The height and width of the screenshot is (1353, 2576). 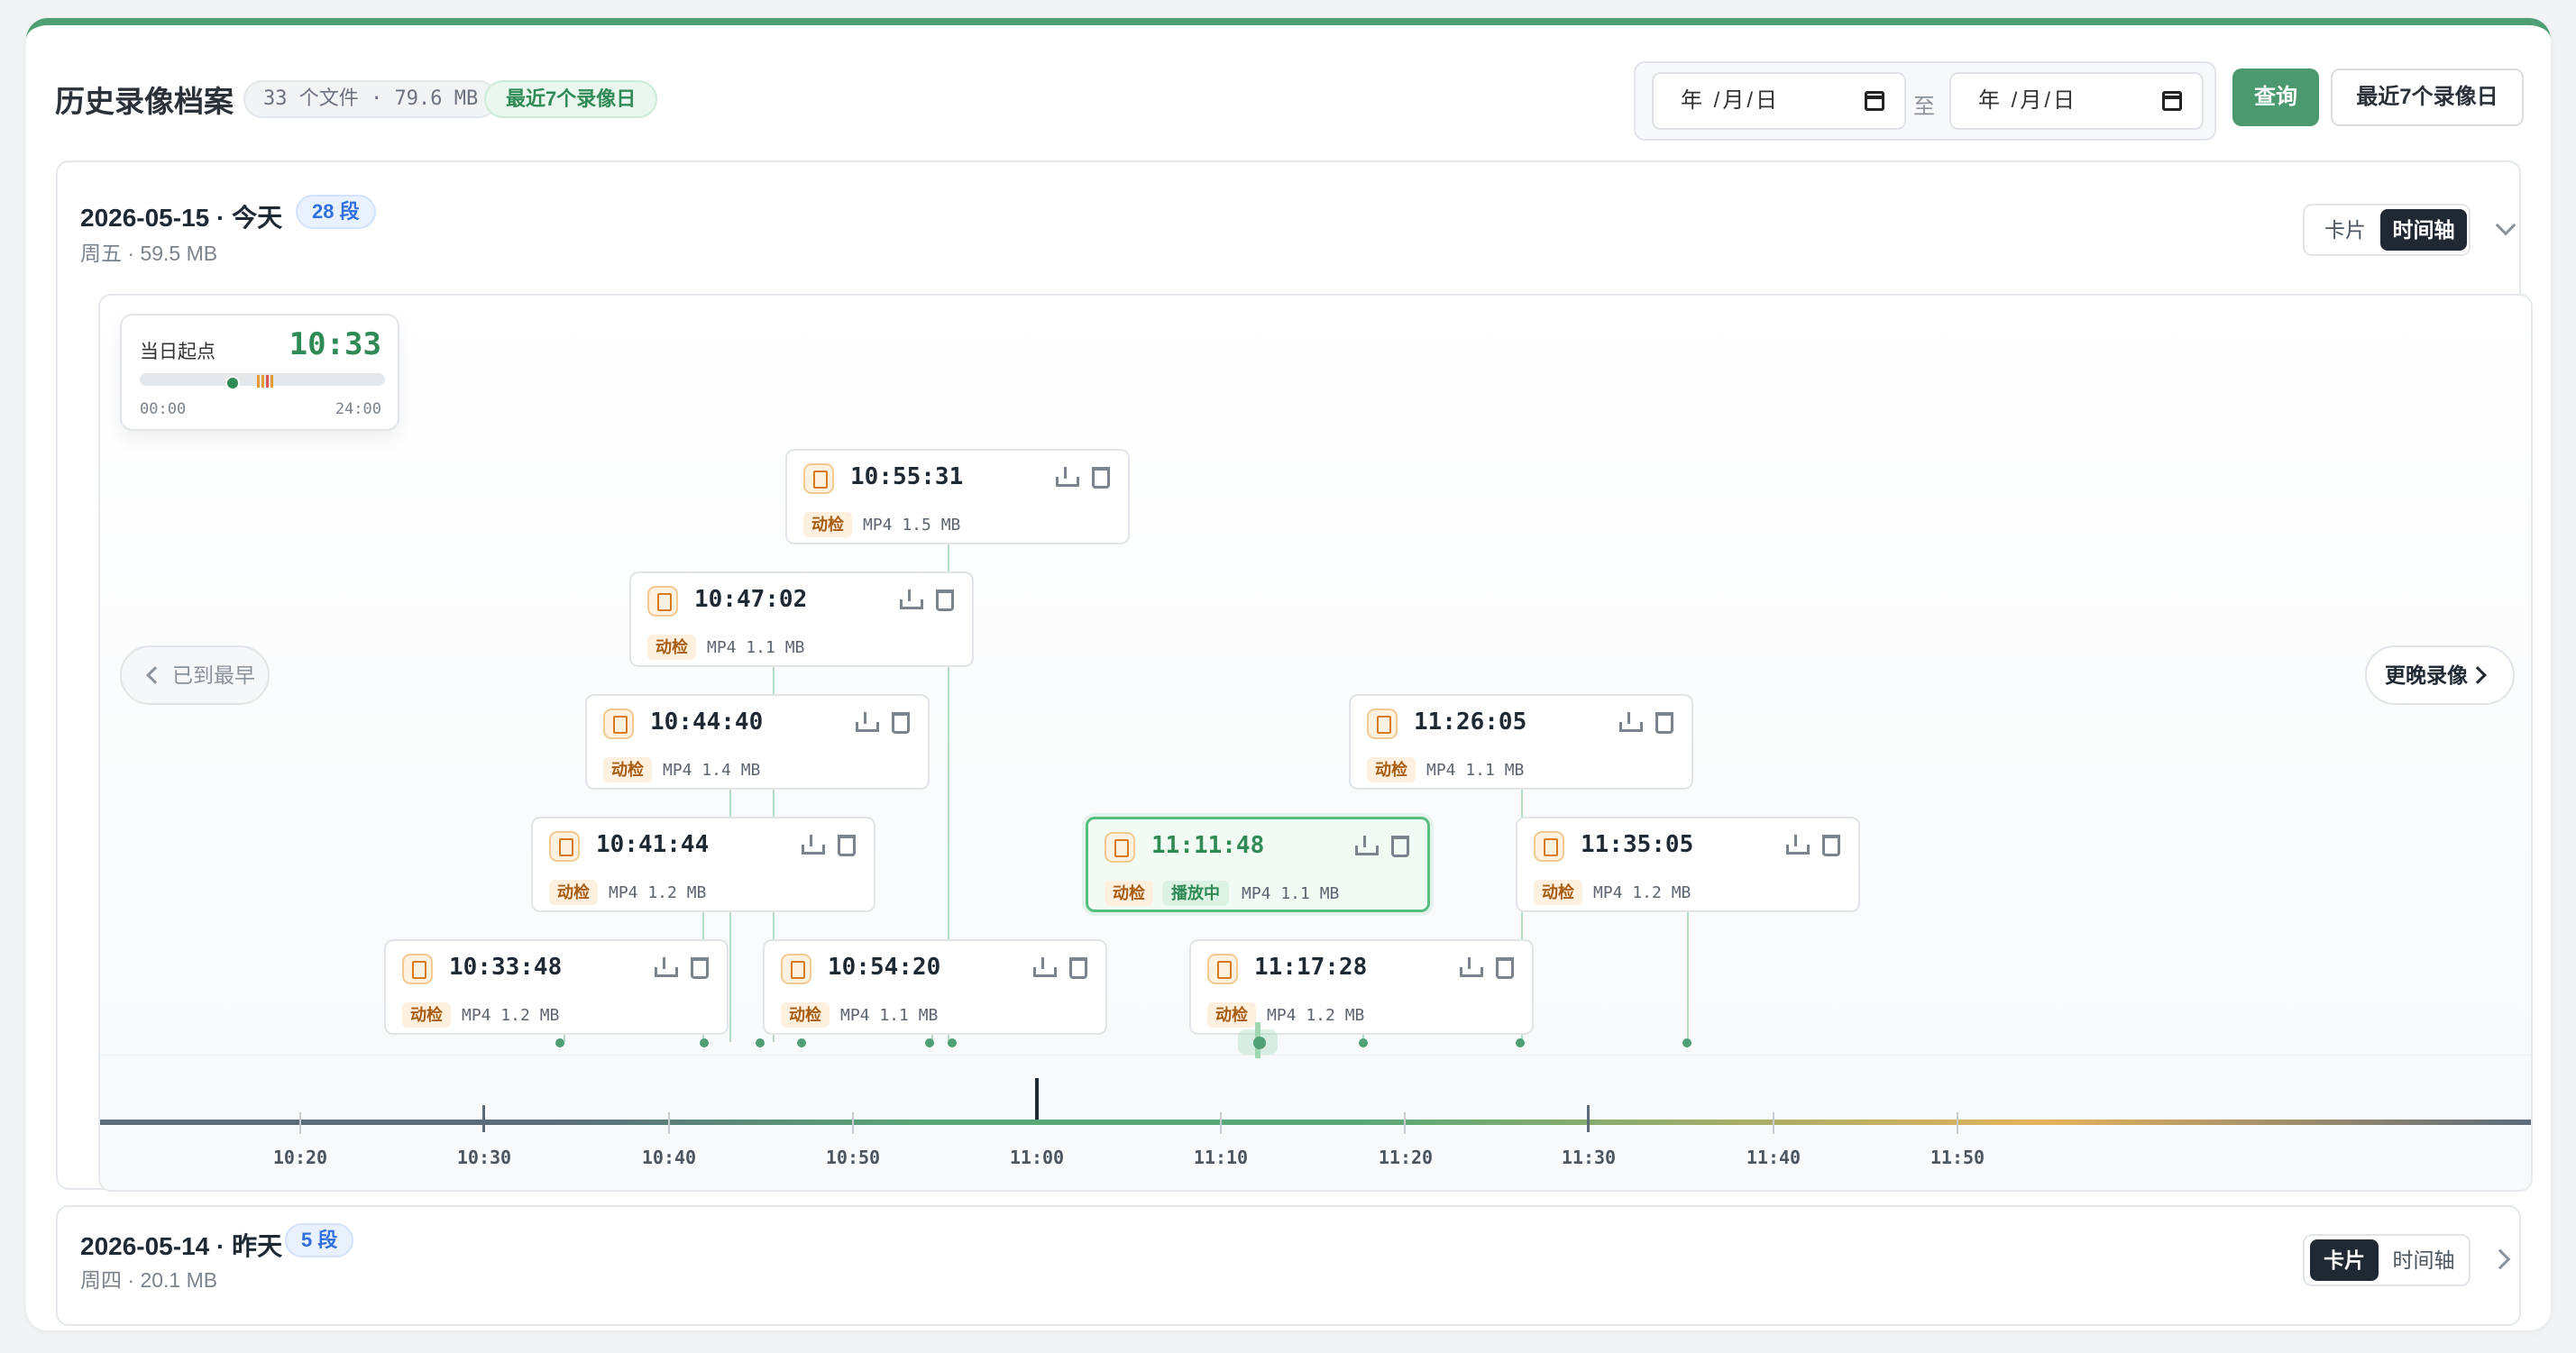 What do you see at coordinates (2028, 100) in the screenshot?
I see `date-to-placeholder: 年 /月/日` at bounding box center [2028, 100].